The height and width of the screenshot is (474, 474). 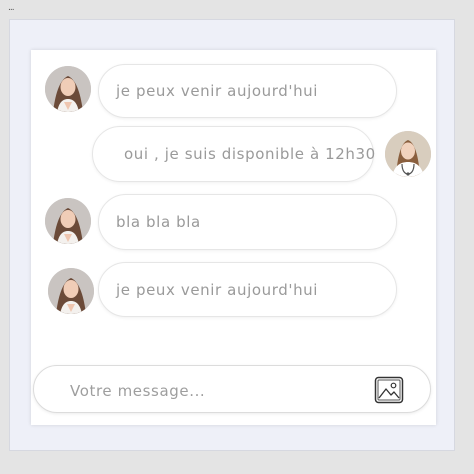 I want to click on message-bubble: oui , je suis disponible à 12h30, so click(x=234, y=154).